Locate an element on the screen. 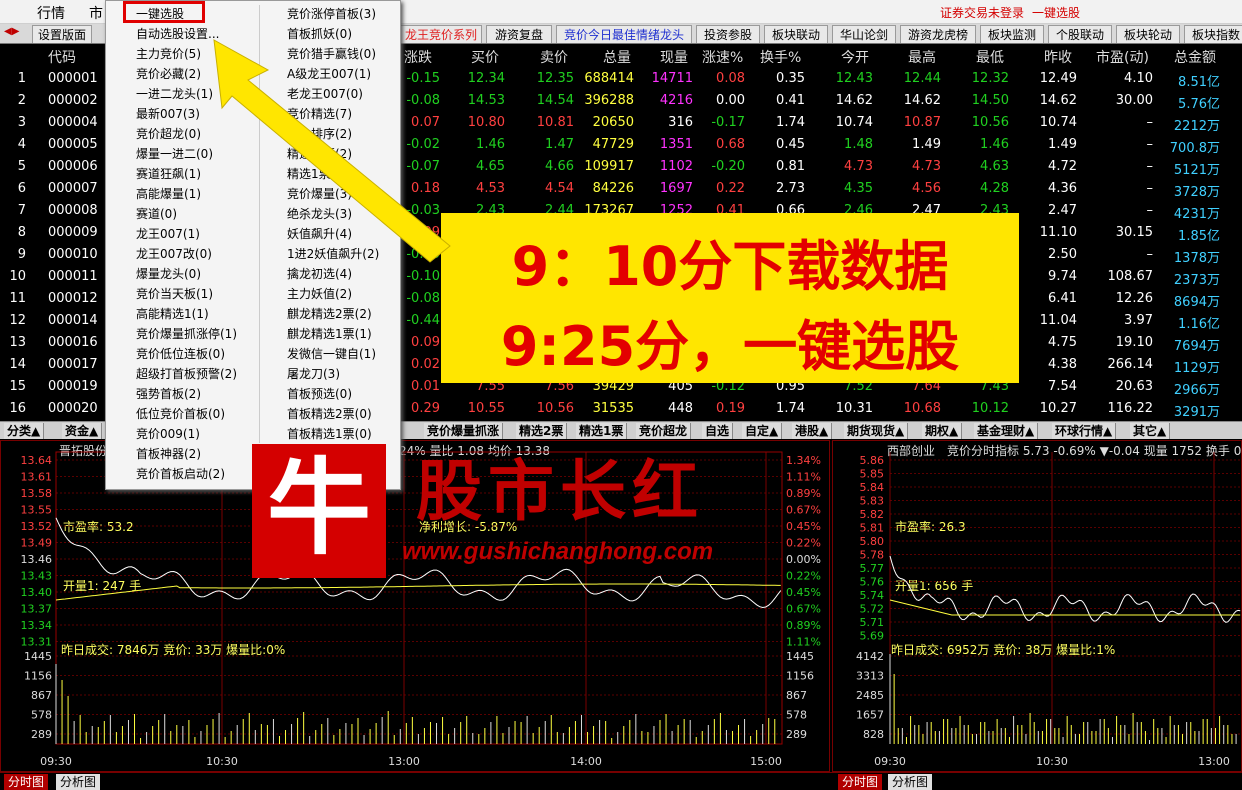 This screenshot has width=1242, height=790. menu-item-left: 赛道(0) is located at coordinates (156, 213).